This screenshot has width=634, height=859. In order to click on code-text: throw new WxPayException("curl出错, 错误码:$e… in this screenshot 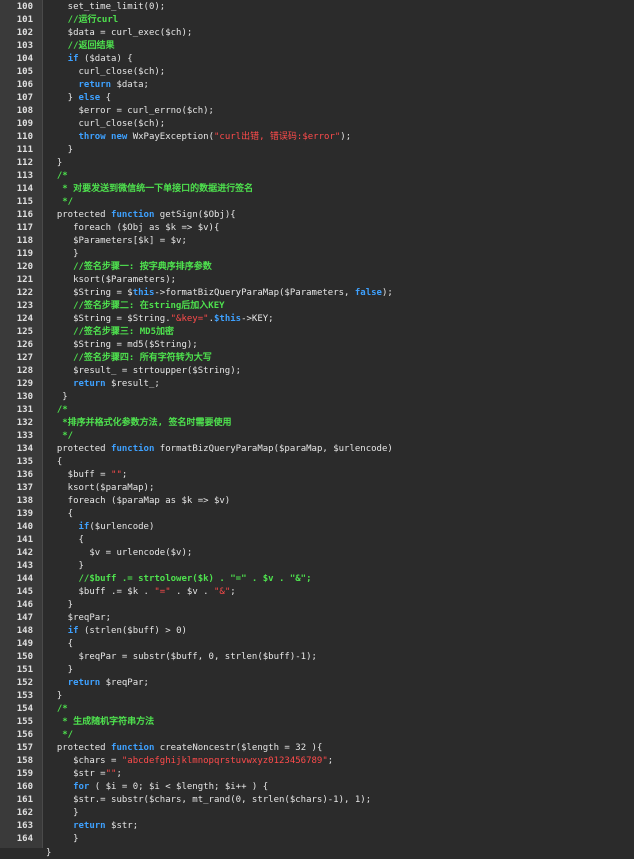, I will do `click(199, 137)`.